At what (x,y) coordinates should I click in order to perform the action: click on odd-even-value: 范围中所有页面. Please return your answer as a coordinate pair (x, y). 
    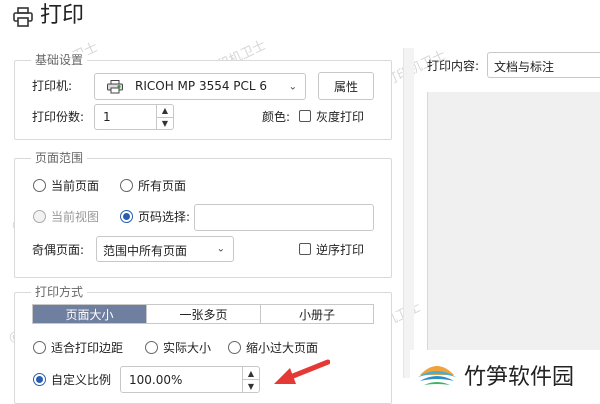
    Looking at the image, I should click on (145, 251).